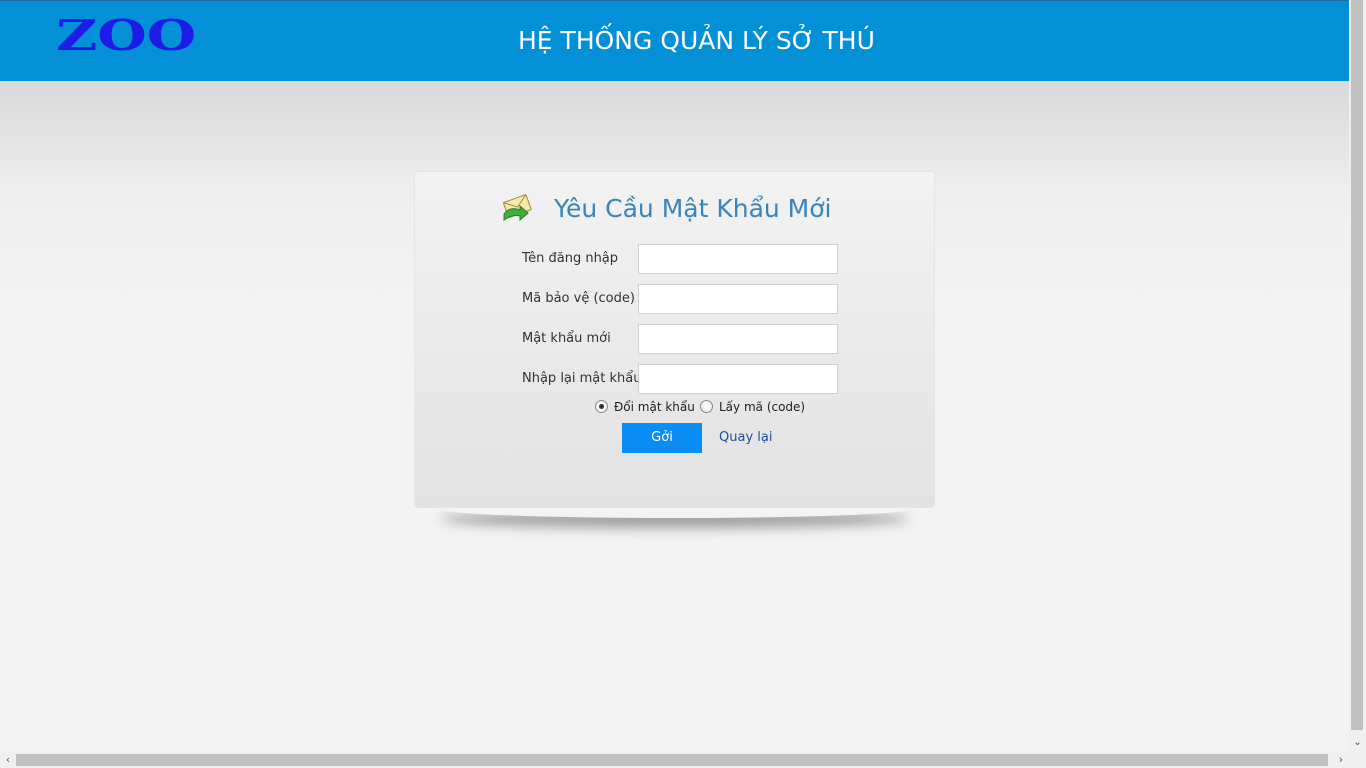 This screenshot has height=768, width=1366. What do you see at coordinates (762, 407) in the screenshot?
I see `get-code-option-label: Lấy mã (code)` at bounding box center [762, 407].